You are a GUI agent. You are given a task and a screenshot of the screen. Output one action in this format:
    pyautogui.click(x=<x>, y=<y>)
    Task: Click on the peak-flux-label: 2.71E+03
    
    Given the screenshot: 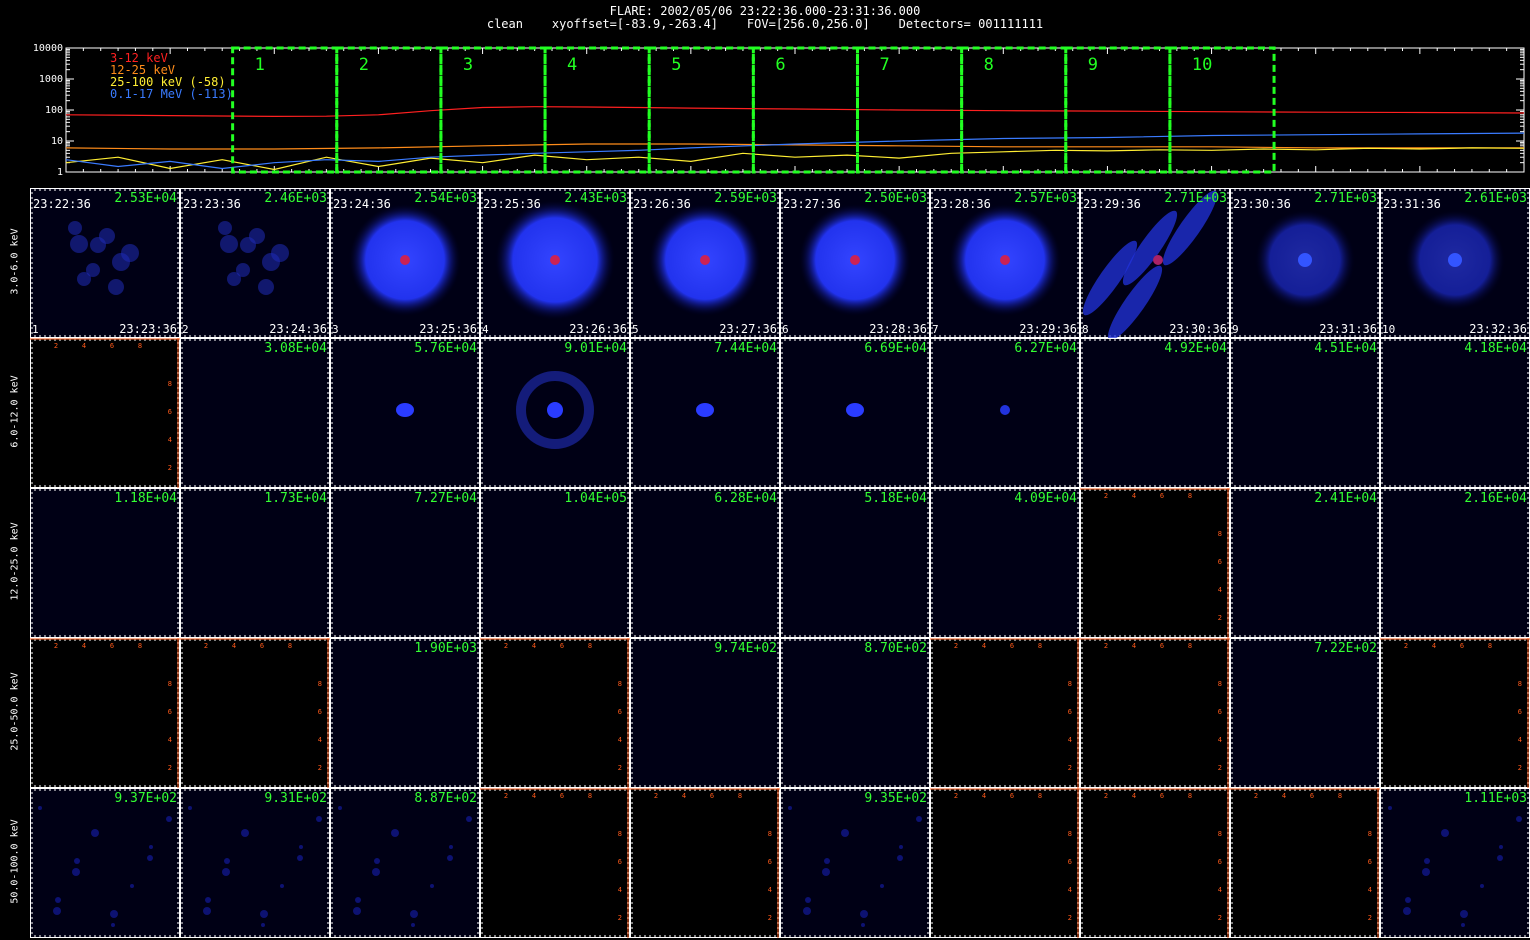 What is the action you would take?
    pyautogui.click(x=1345, y=198)
    